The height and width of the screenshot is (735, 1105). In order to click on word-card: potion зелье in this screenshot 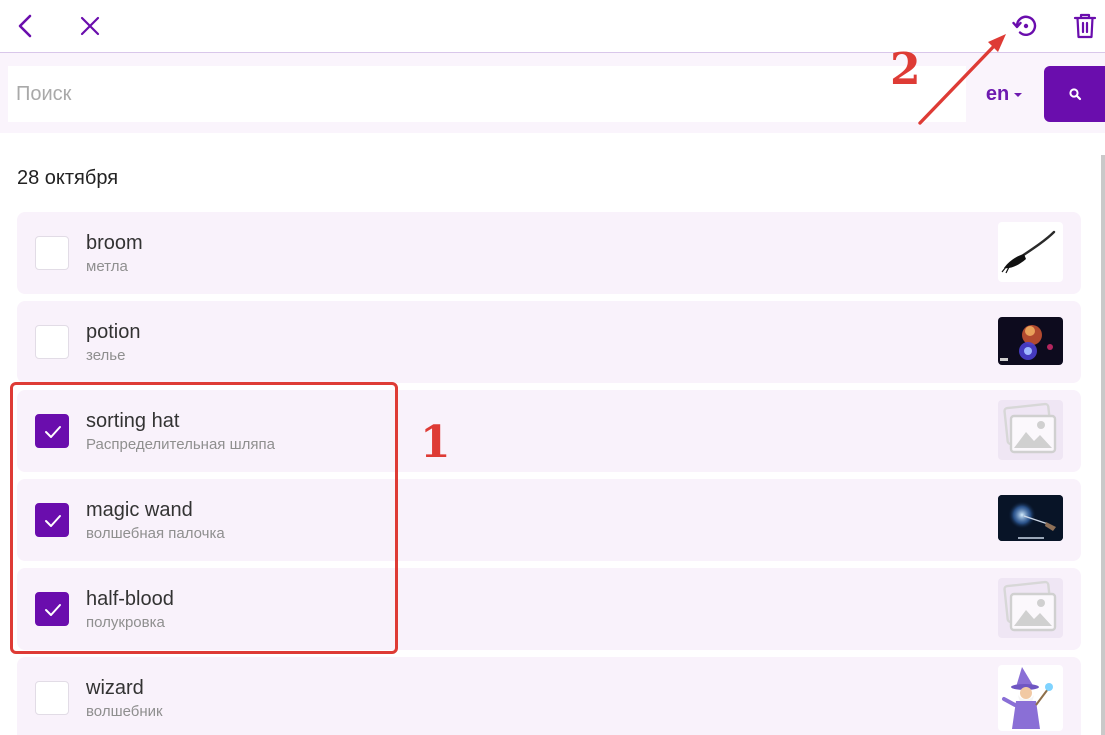, I will do `click(549, 342)`.